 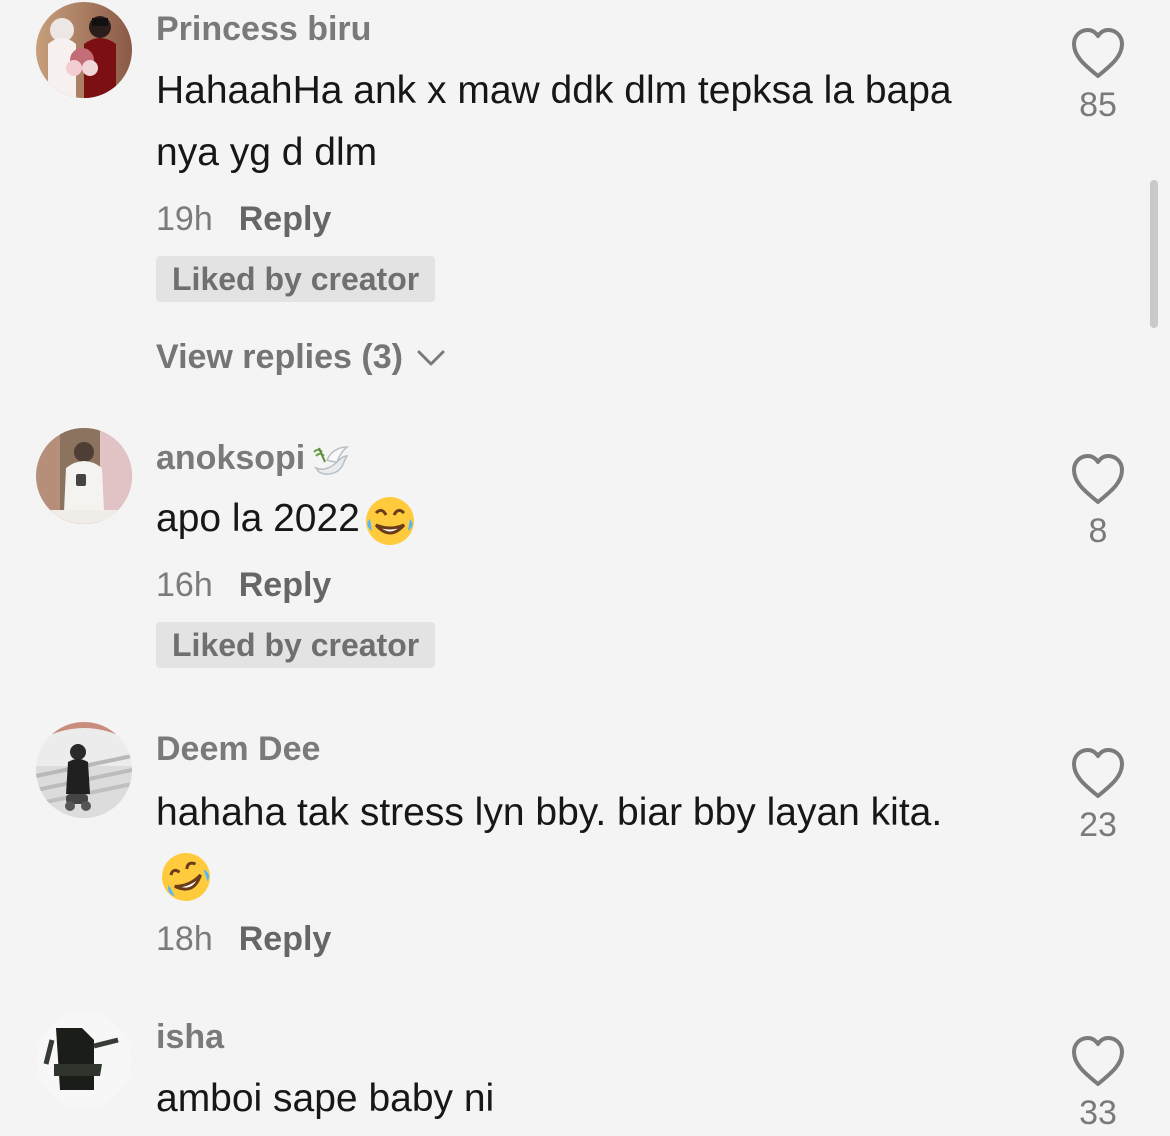 I want to click on comment-username: Princess biru, so click(x=263, y=29).